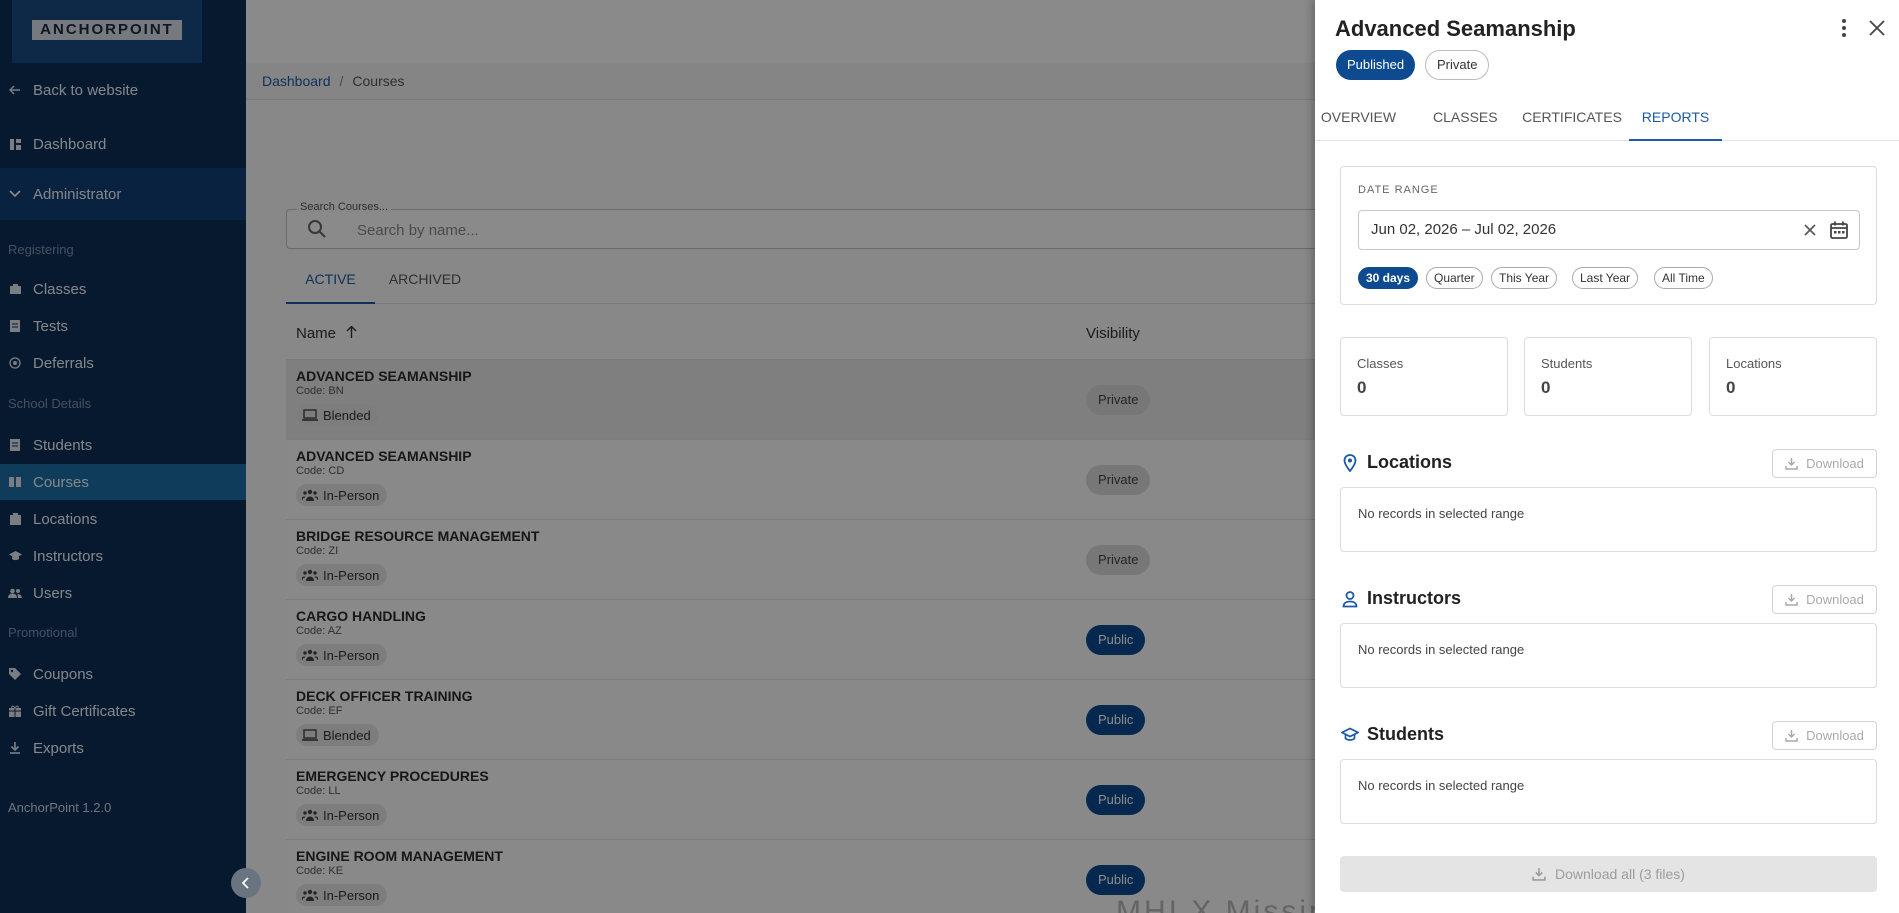 The image size is (1899, 913). What do you see at coordinates (1675, 117) in the screenshot?
I see `tab-reports: REPORTS` at bounding box center [1675, 117].